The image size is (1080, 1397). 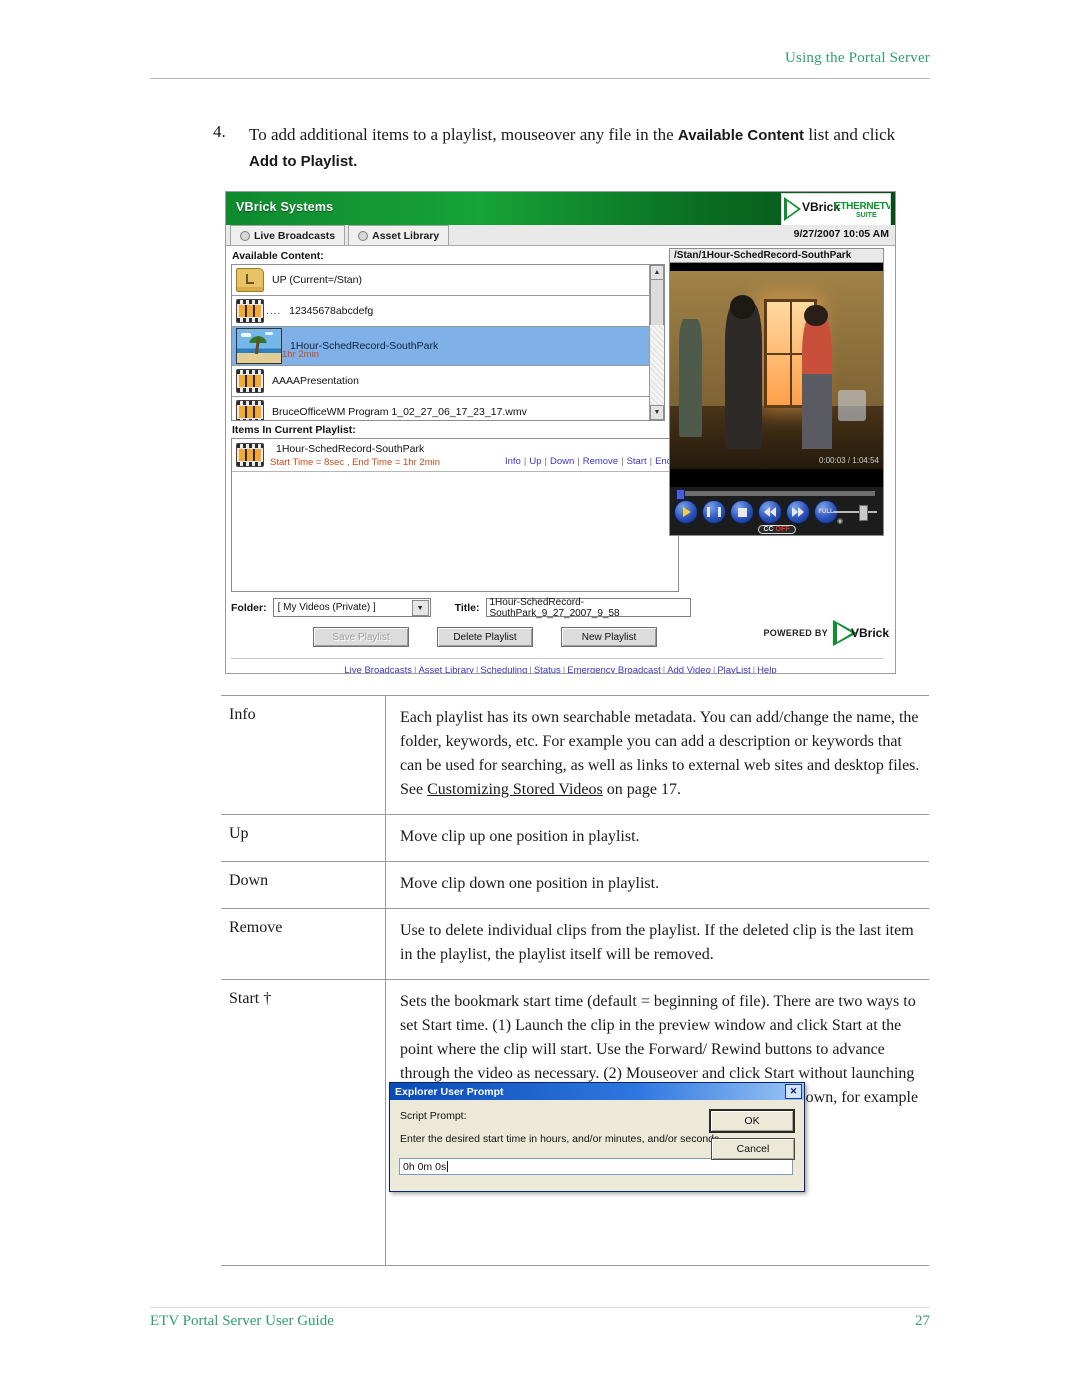 I want to click on cc-state: OFF, so click(x=782, y=529).